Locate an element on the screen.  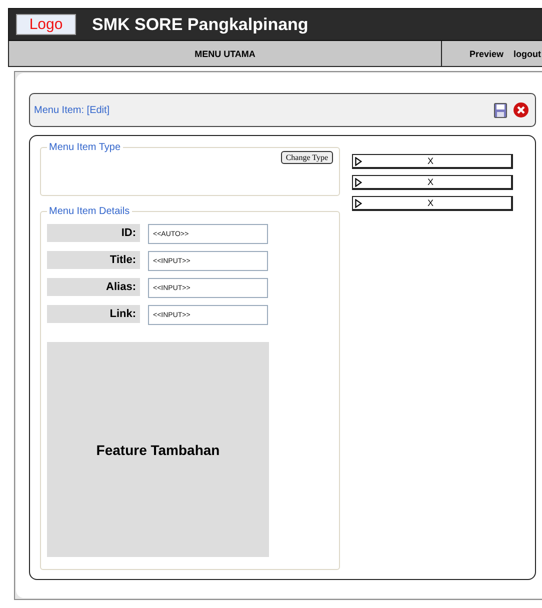
nav-link: logout is located at coordinates (527, 53).